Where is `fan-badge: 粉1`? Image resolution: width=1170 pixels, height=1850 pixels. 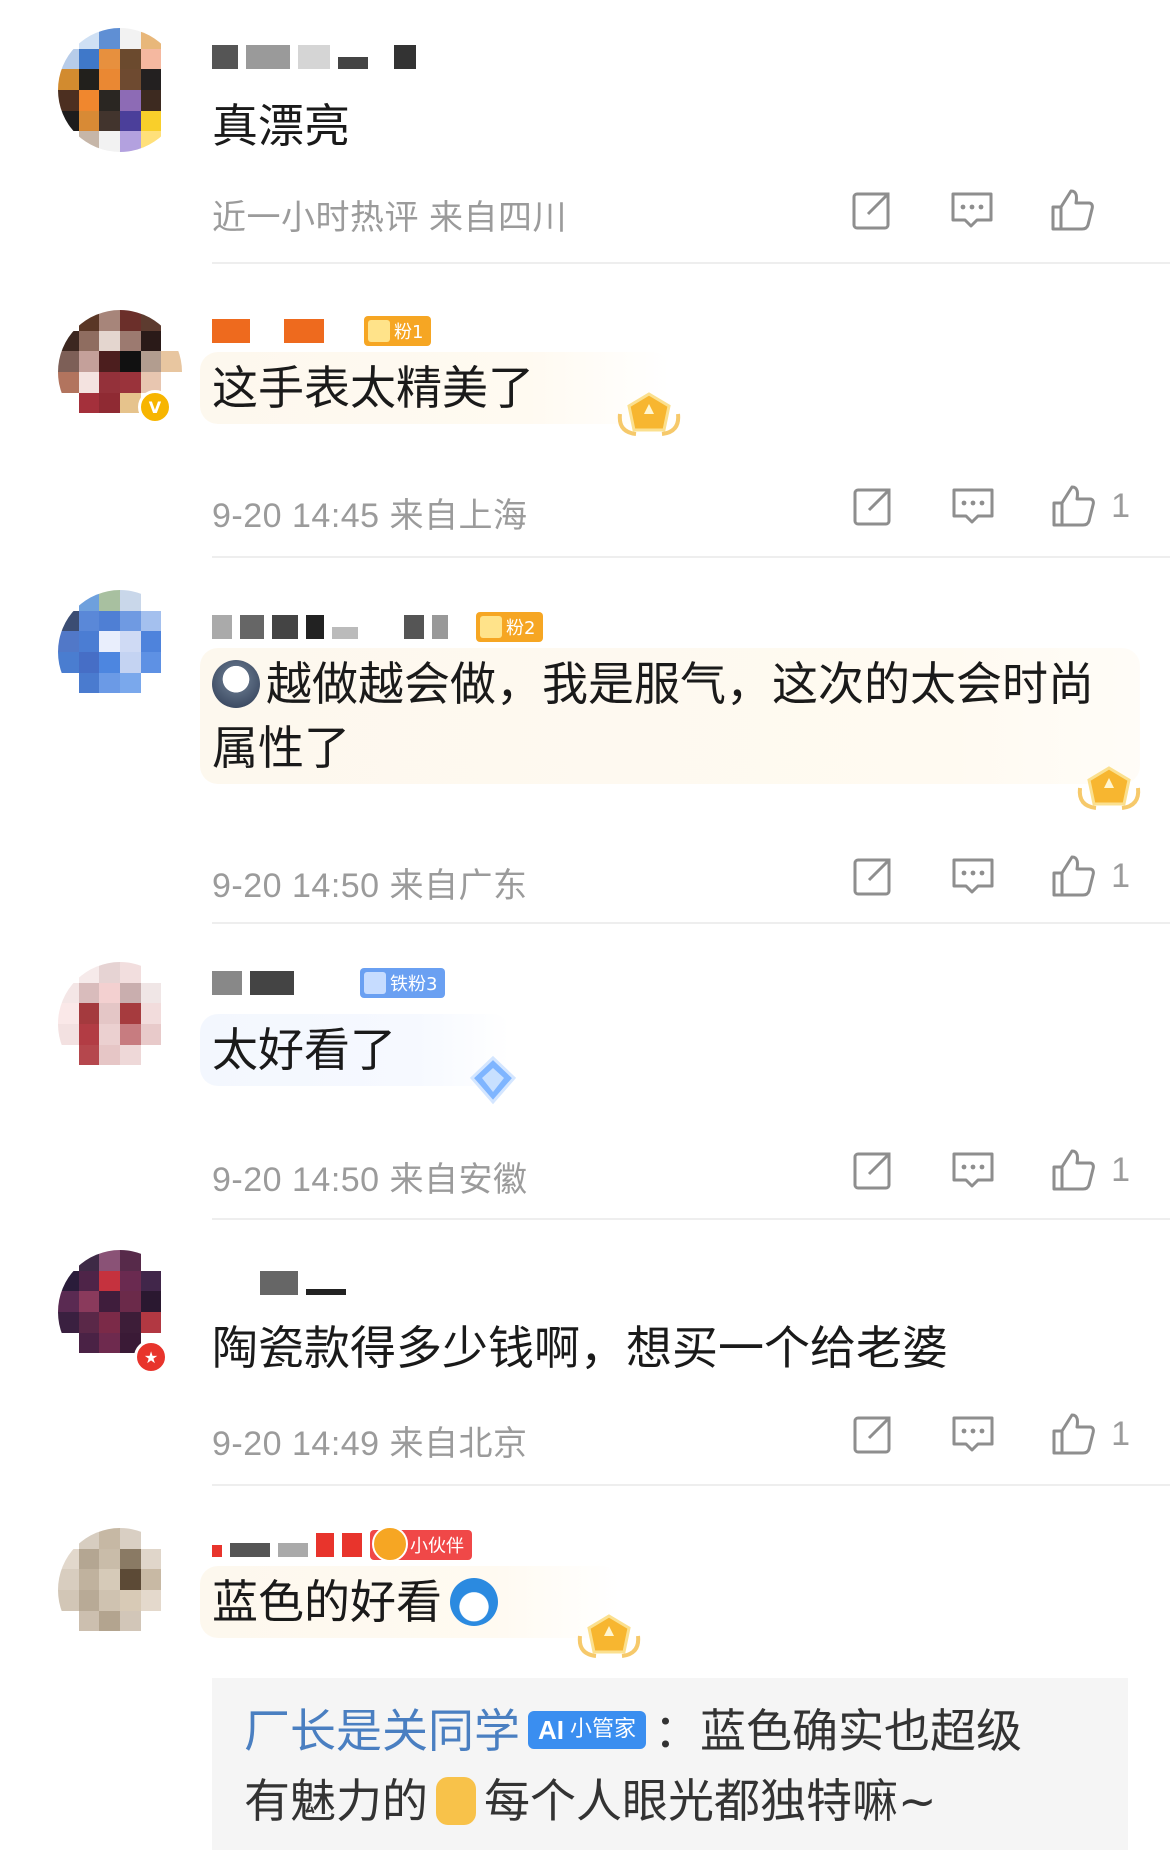
fan-badge: 粉1 is located at coordinates (398, 331).